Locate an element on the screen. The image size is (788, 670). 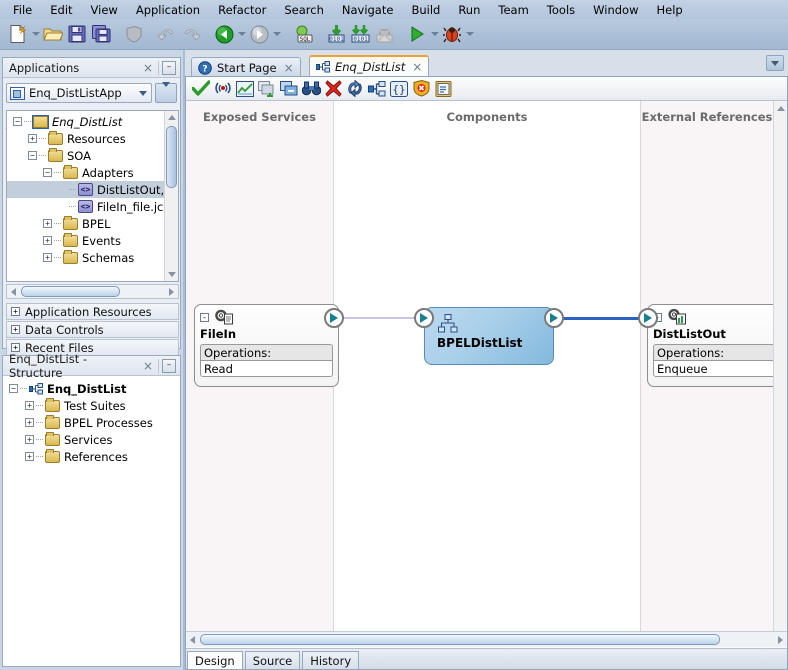
menu-item-file: File is located at coordinates (22, 10).